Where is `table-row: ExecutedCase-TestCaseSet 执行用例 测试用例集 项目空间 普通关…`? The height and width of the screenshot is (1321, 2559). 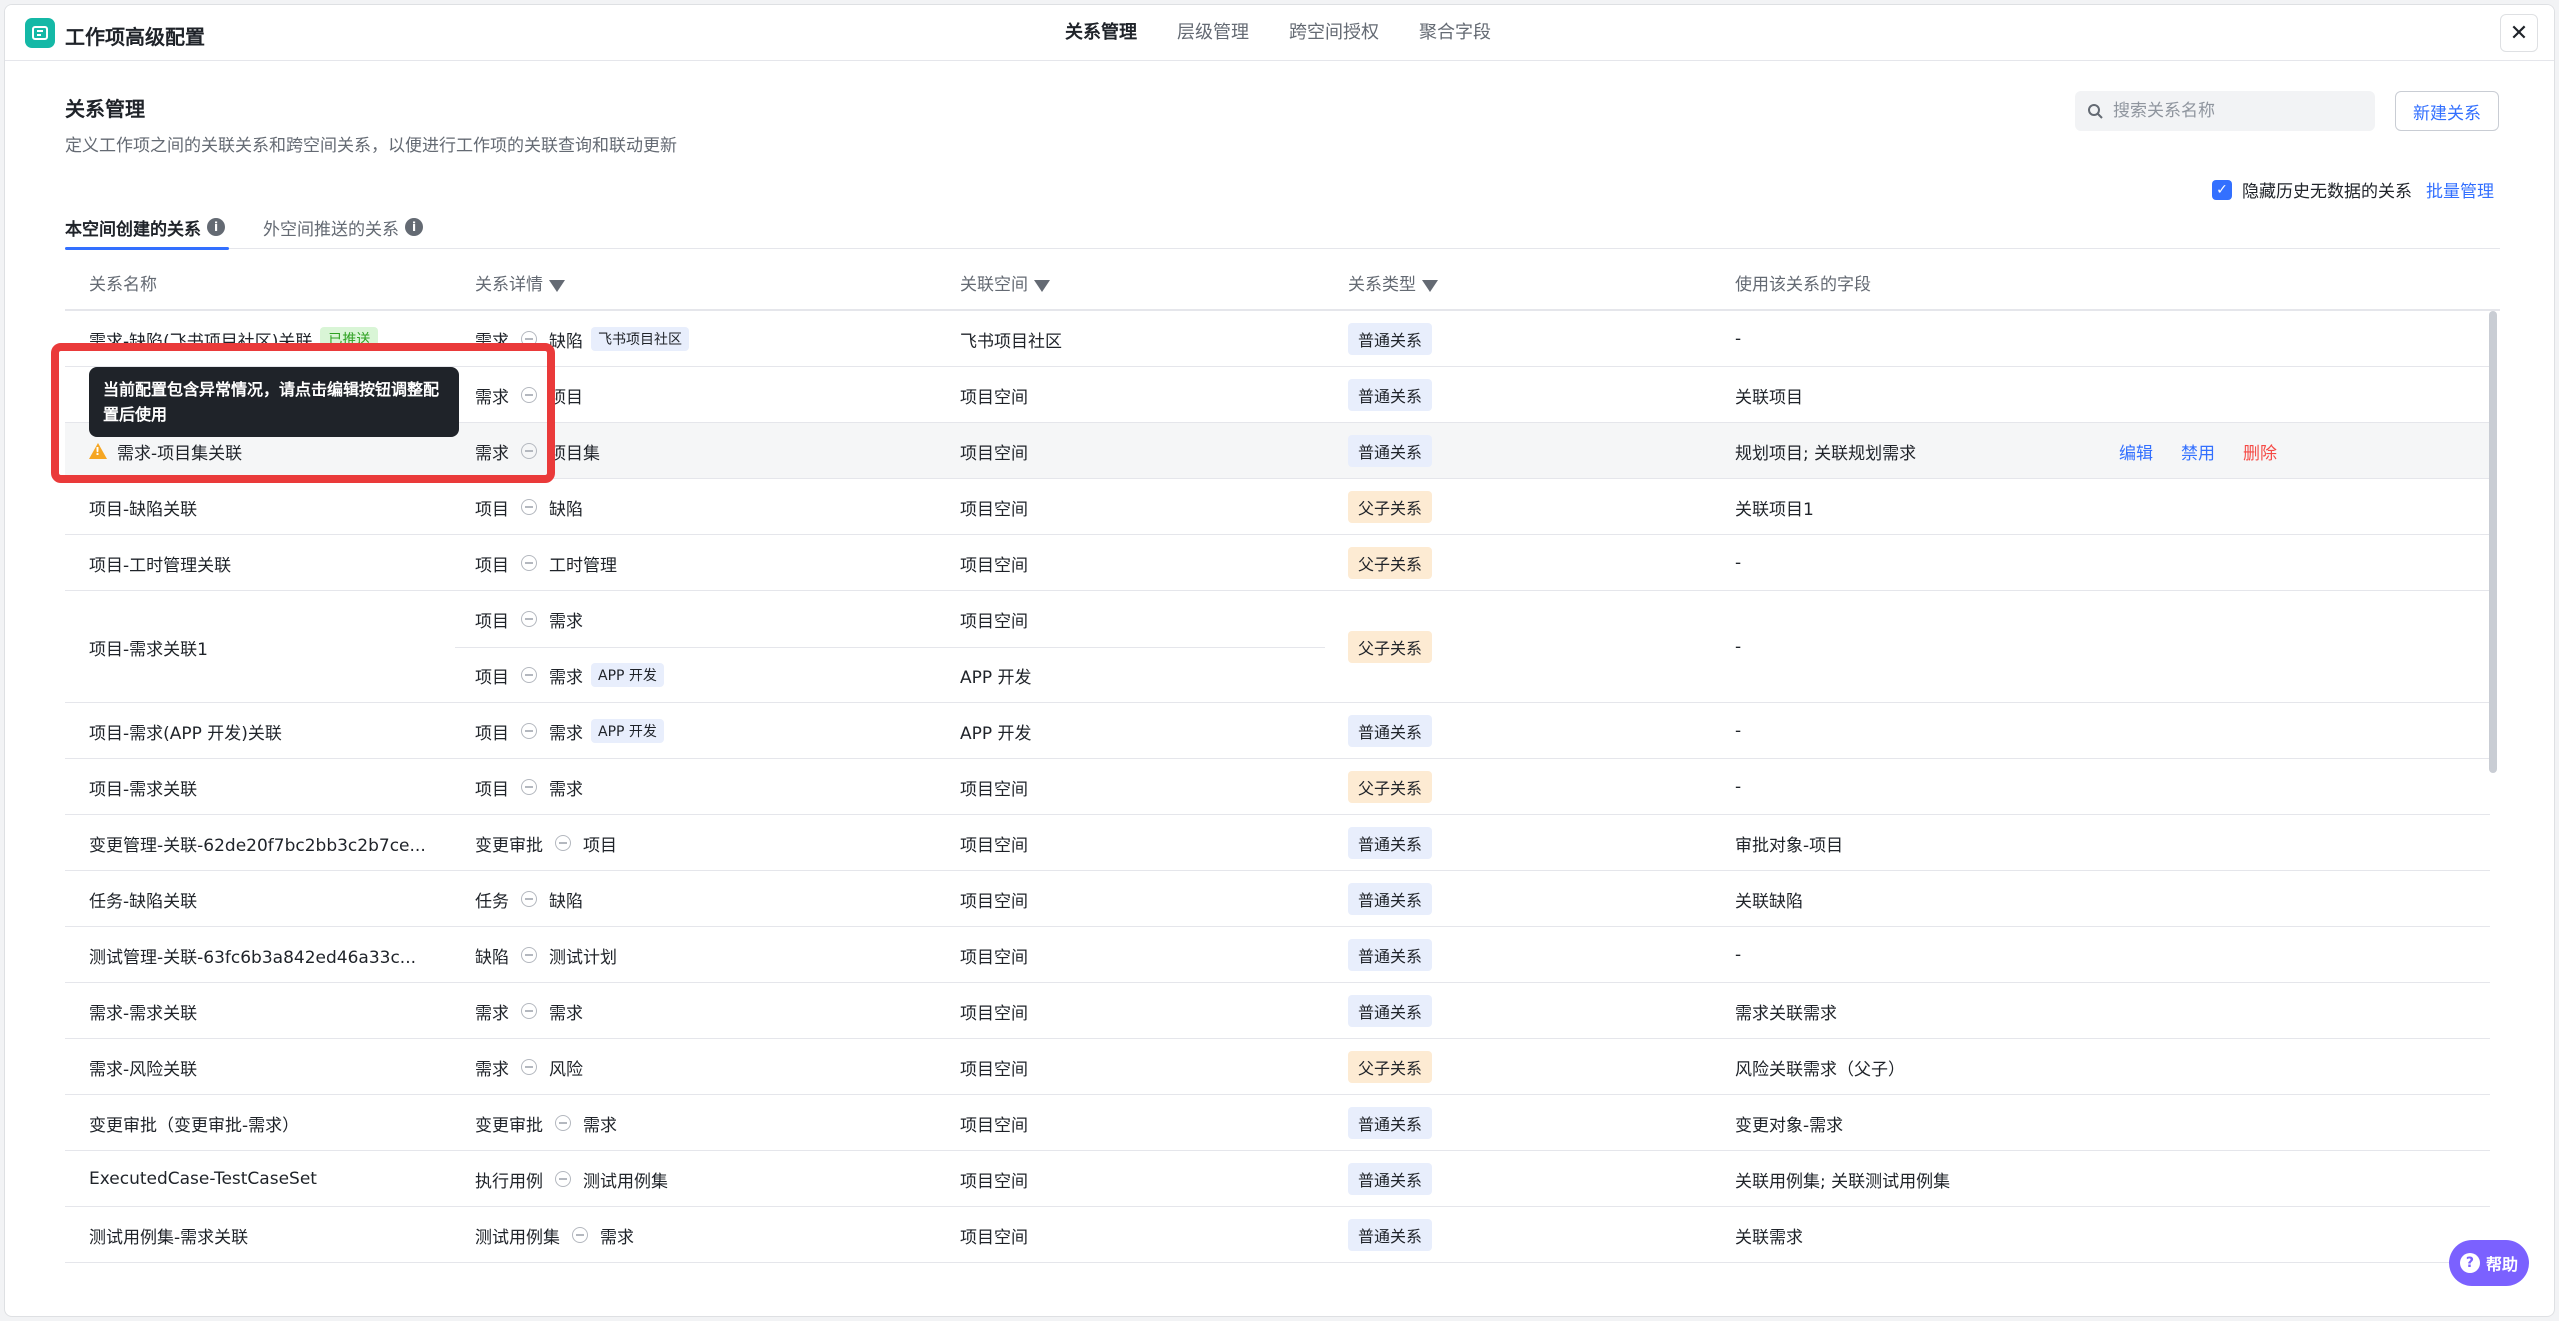
table-row: ExecutedCase-TestCaseSet 执行用例 测试用例集 项目空间 普通关… is located at coordinates (1277, 1179).